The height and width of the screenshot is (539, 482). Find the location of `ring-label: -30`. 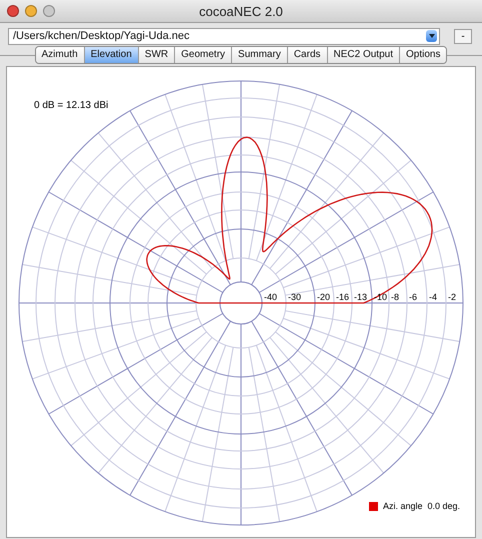

ring-label: -30 is located at coordinates (295, 297).